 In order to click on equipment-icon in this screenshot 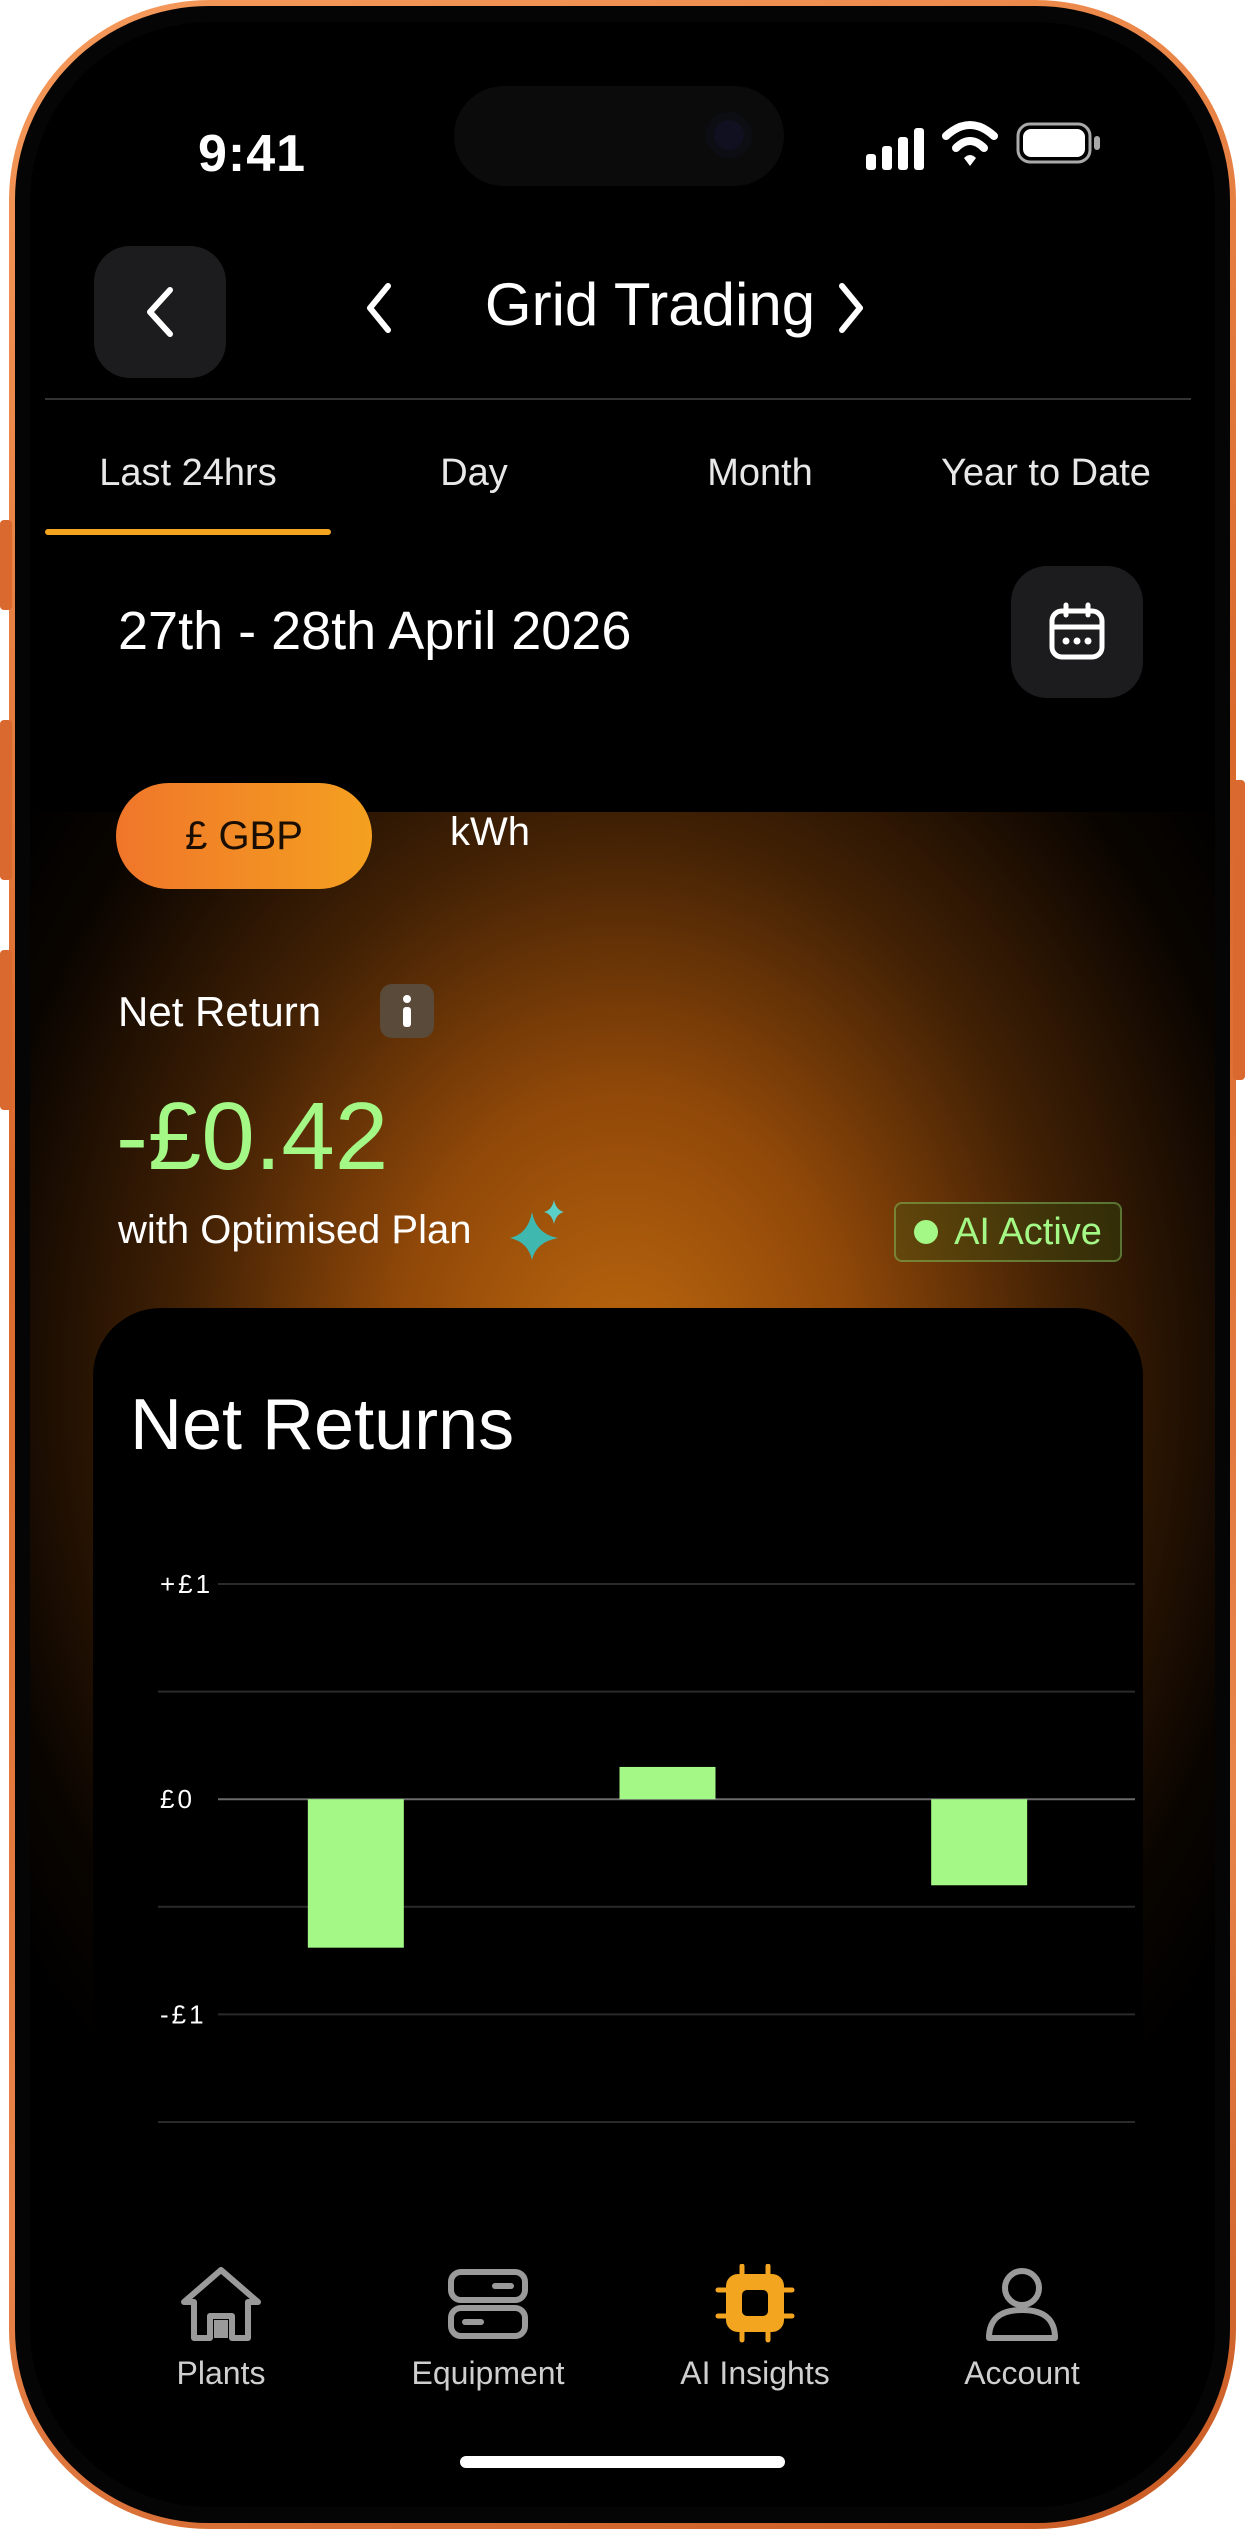, I will do `click(488, 2304)`.